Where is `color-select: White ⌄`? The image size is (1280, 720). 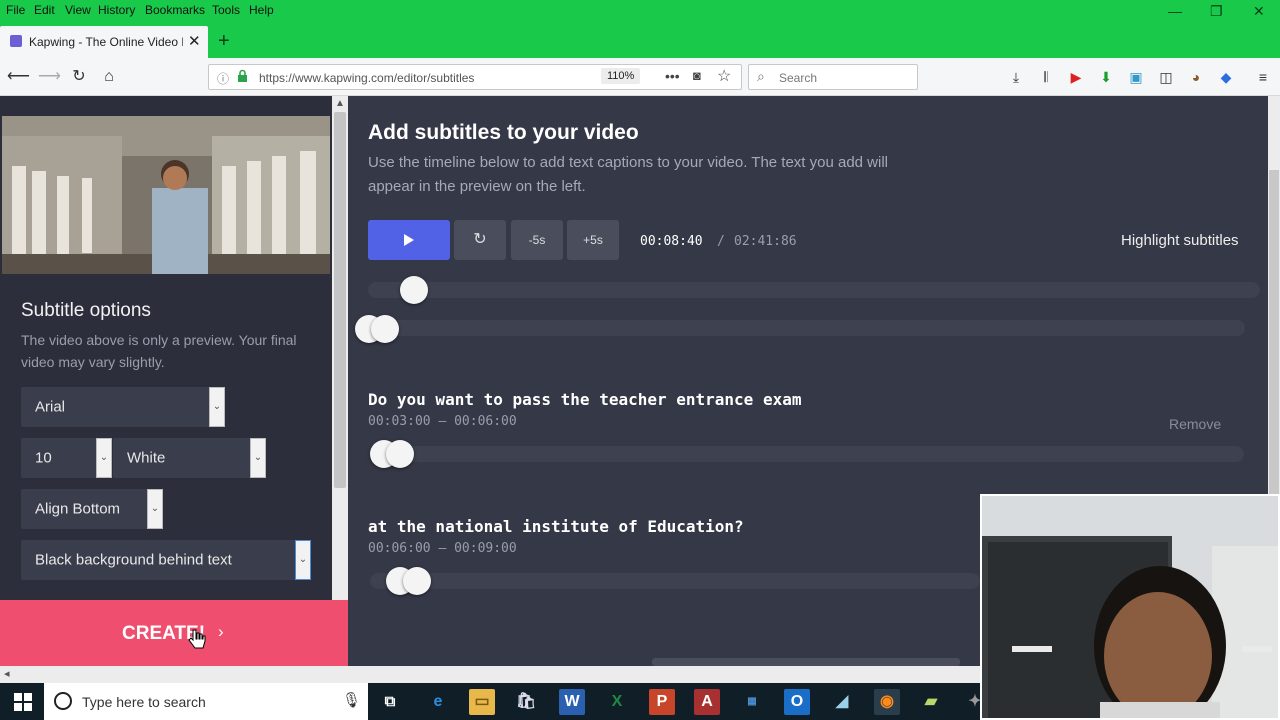
color-select: White ⌄ is located at coordinates (189, 458).